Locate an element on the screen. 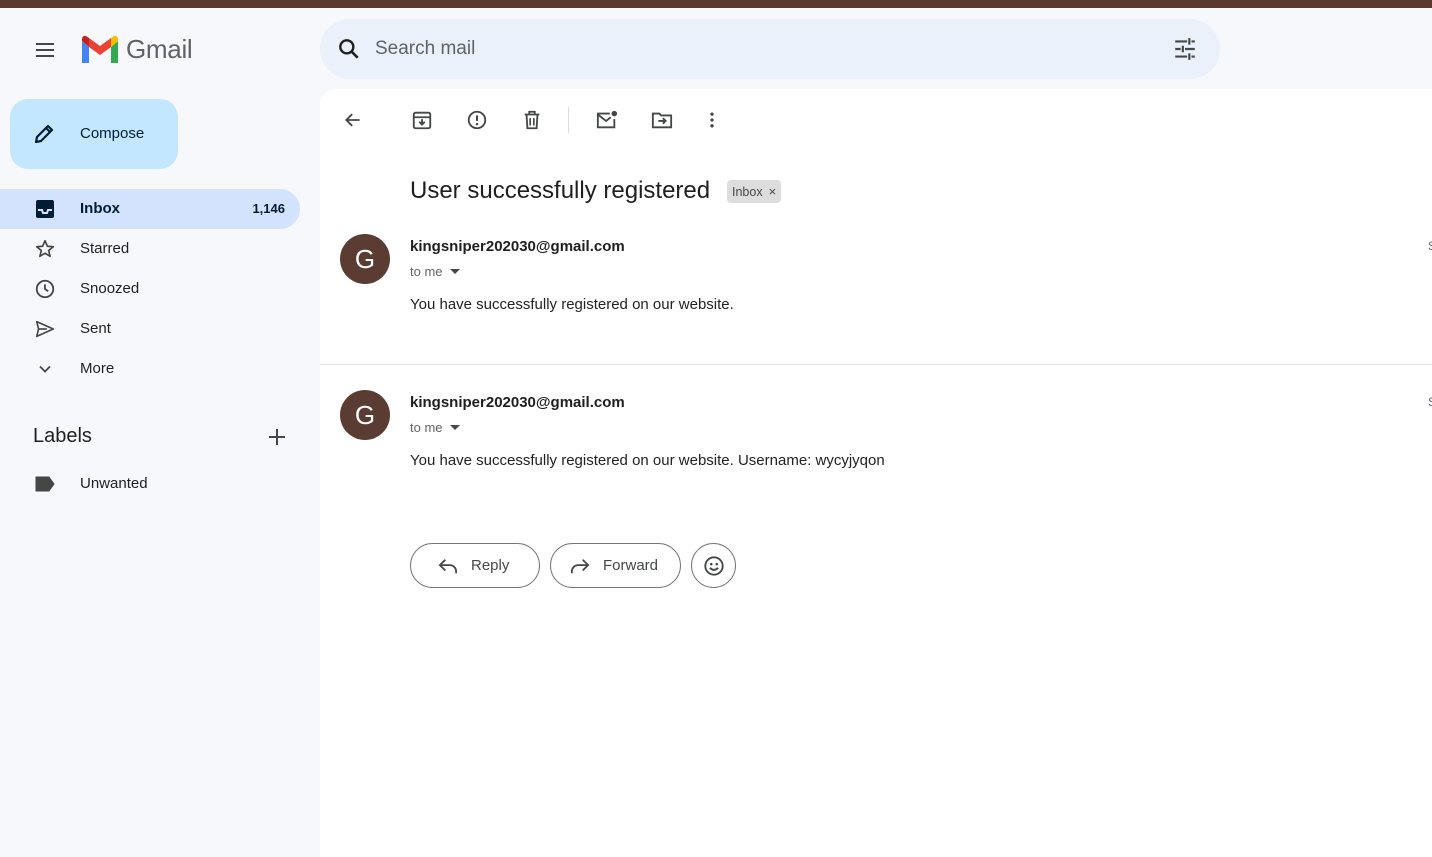 This screenshot has width=1432, height=857. sidebar-item-label: Unwanted is located at coordinates (114, 483).